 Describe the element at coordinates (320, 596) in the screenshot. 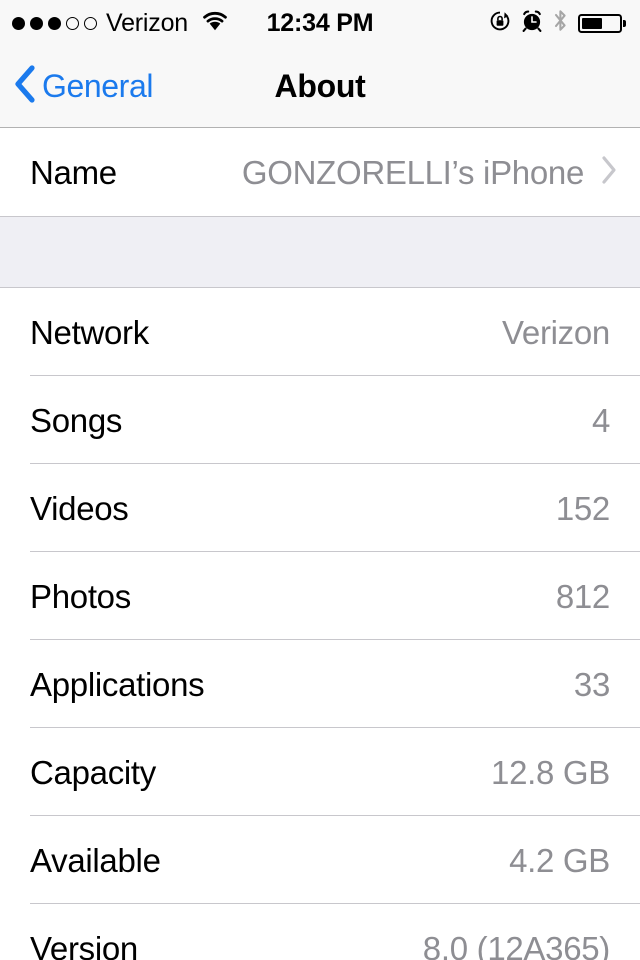

I see `table-row-photos: Photos 812` at that location.